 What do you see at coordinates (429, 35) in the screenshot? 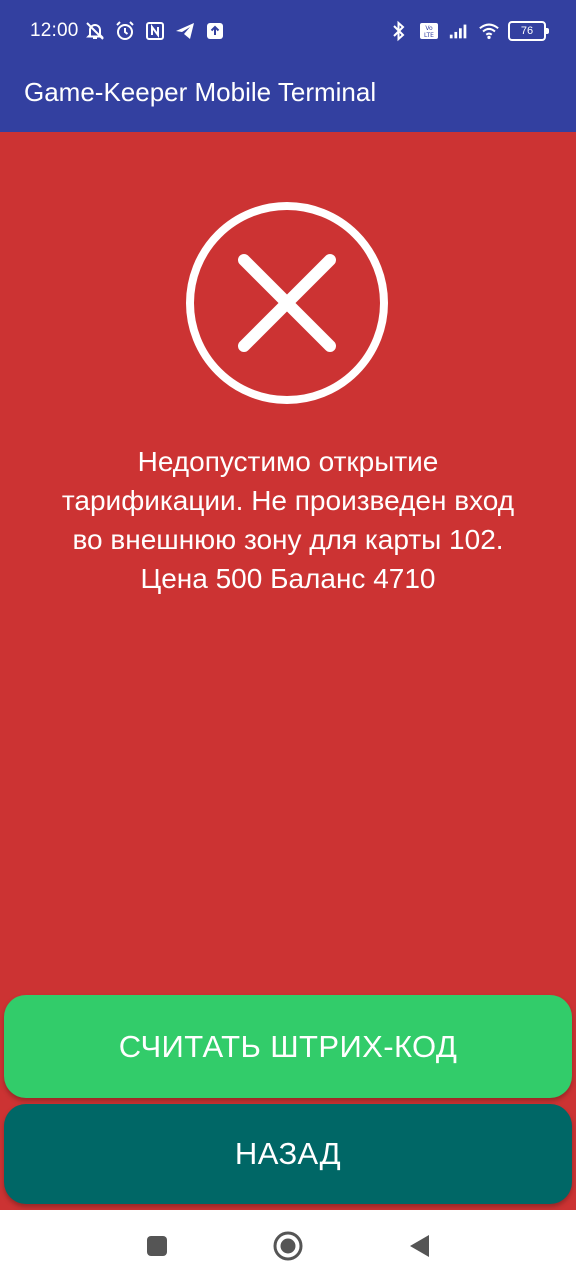
I see `svg-text: LTE` at bounding box center [429, 35].